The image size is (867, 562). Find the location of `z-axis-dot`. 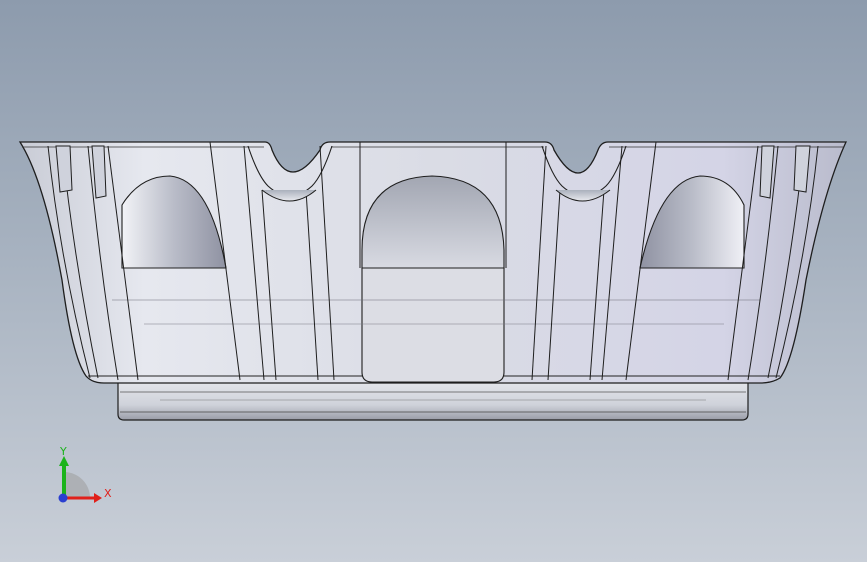

z-axis-dot is located at coordinates (63, 498).